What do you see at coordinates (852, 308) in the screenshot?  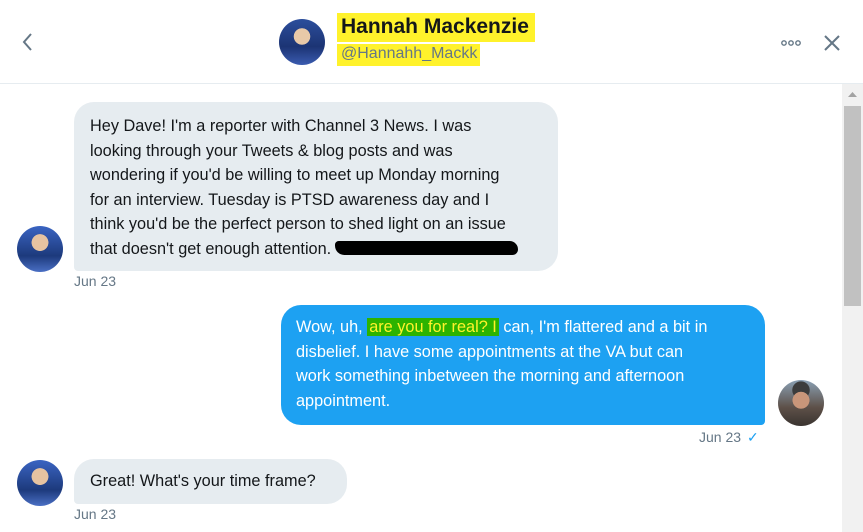 I see `scrollbar` at bounding box center [852, 308].